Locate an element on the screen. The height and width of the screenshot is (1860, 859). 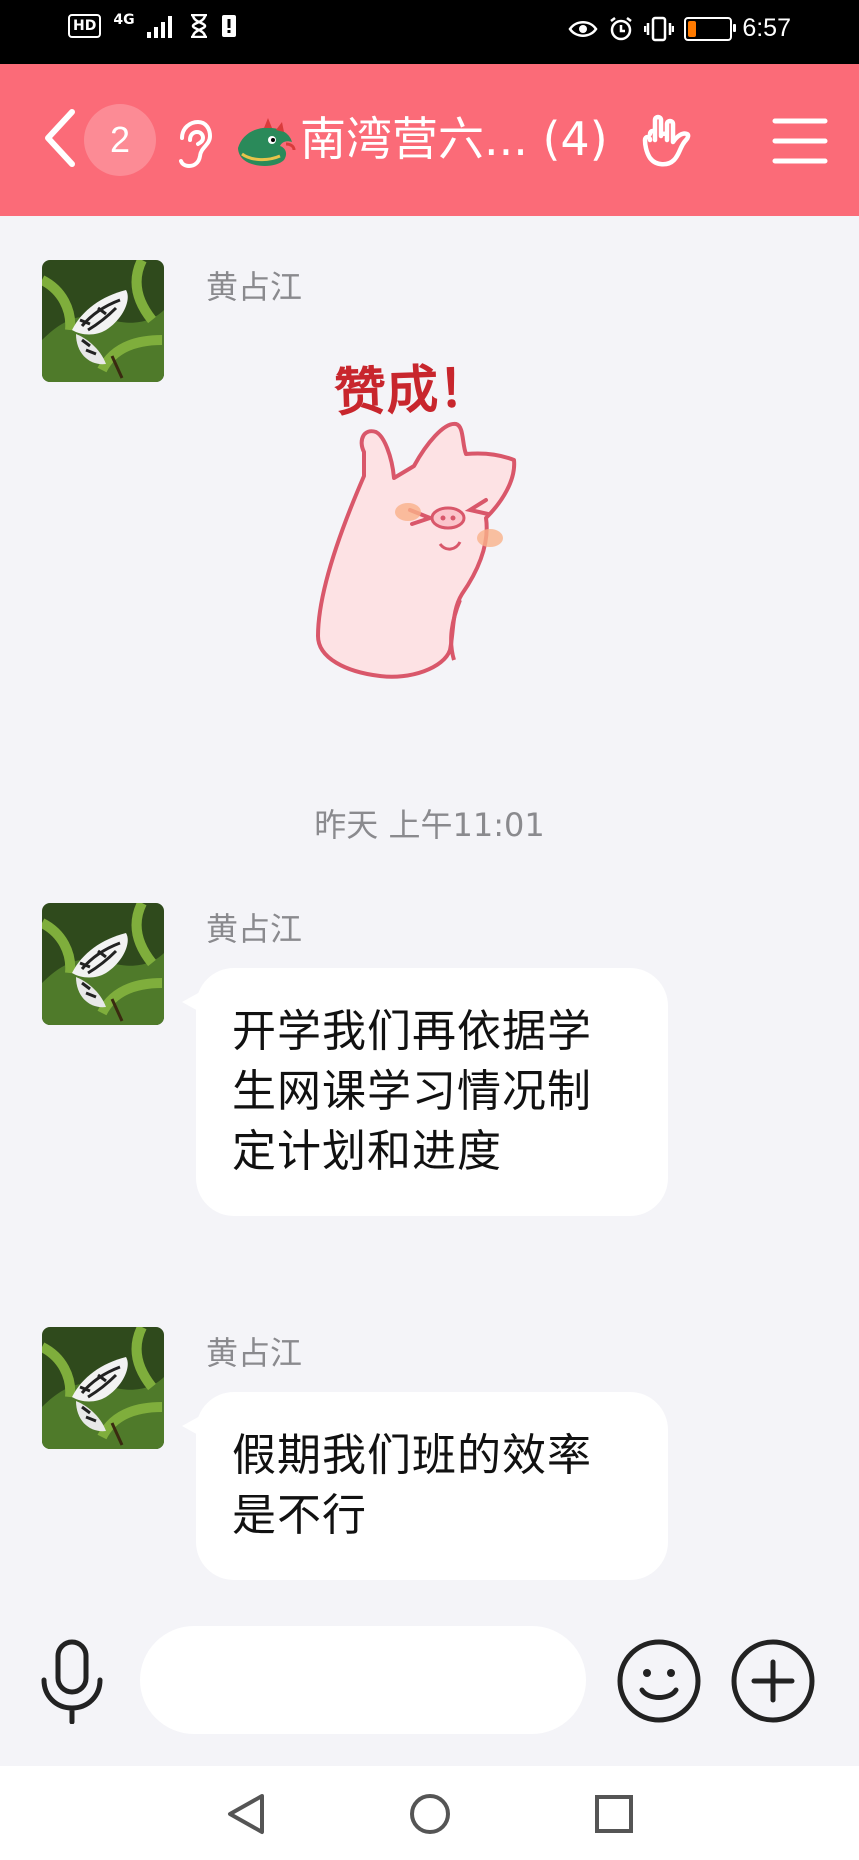
message-timestamp: 昨天 上午11:01 is located at coordinates (429, 825).